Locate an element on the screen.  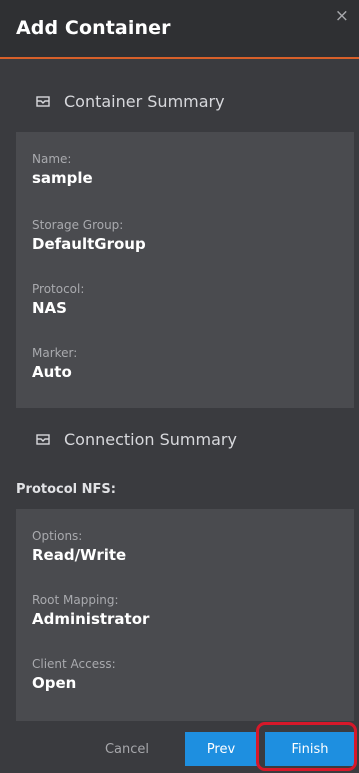
field-value: Open is located at coordinates (54, 683).